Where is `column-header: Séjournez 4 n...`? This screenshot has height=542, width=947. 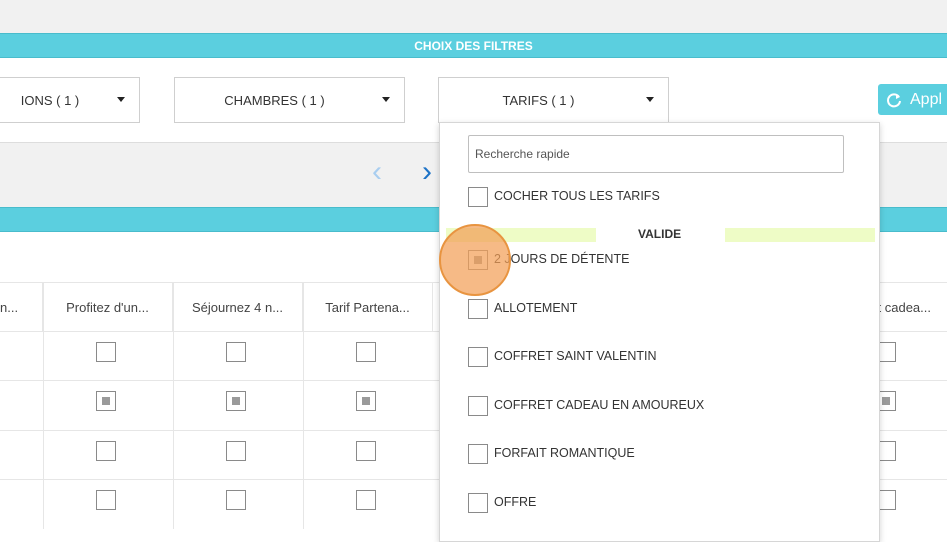 column-header: Séjournez 4 n... is located at coordinates (238, 307).